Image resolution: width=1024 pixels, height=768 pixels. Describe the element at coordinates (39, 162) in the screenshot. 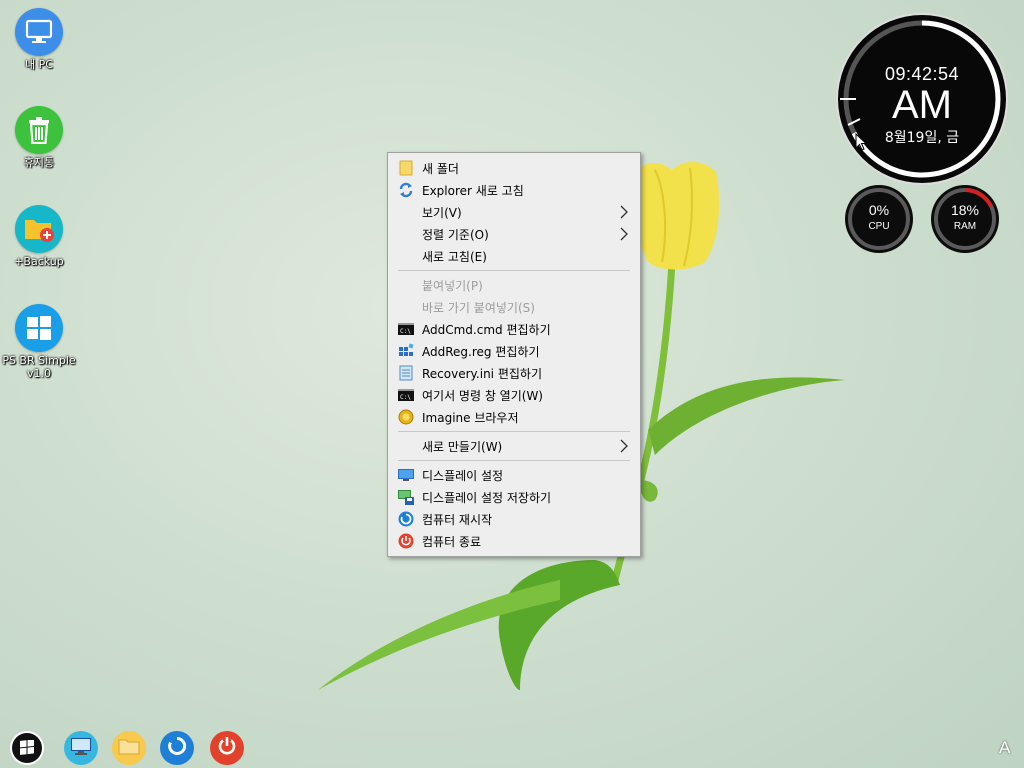

I see `desktop-icon-label: 휴지통` at that location.